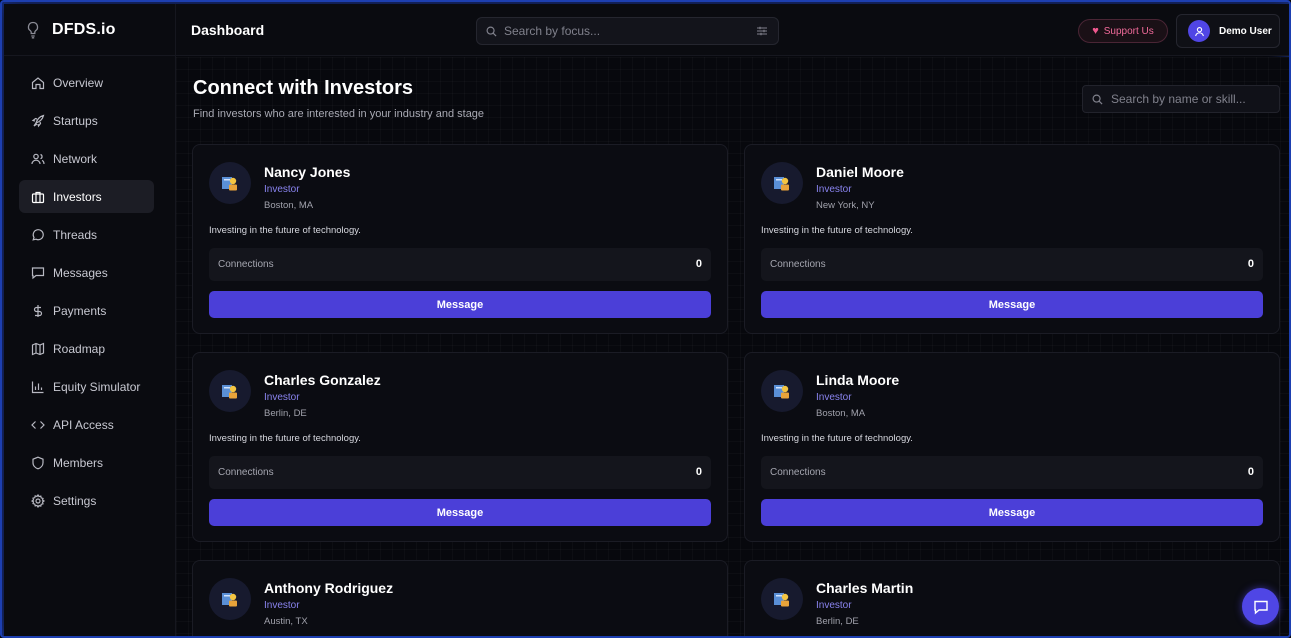 The image size is (1291, 638). What do you see at coordinates (38, 462) in the screenshot?
I see `shield-icon` at bounding box center [38, 462].